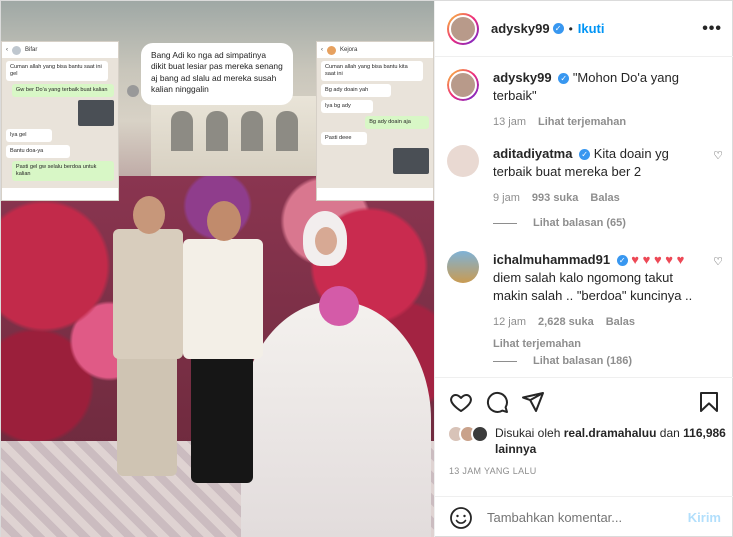 This screenshot has height=537, width=733. Describe the element at coordinates (579, 223) in the screenshot. I see `view-replies-label: Lihat balasan (65)` at that location.